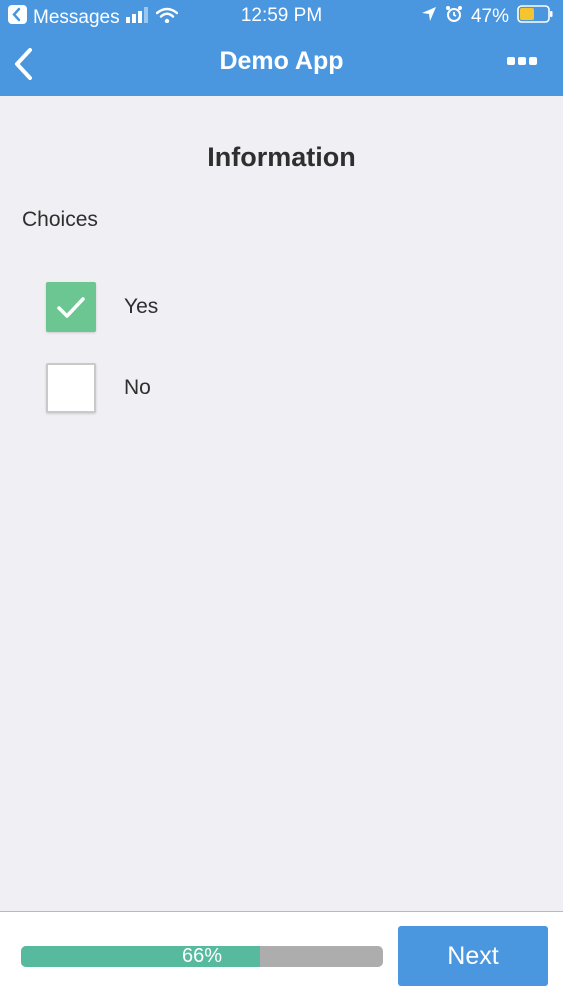 The height and width of the screenshot is (1002, 563). Describe the element at coordinates (137, 387) in the screenshot. I see `choice-label: No` at that location.